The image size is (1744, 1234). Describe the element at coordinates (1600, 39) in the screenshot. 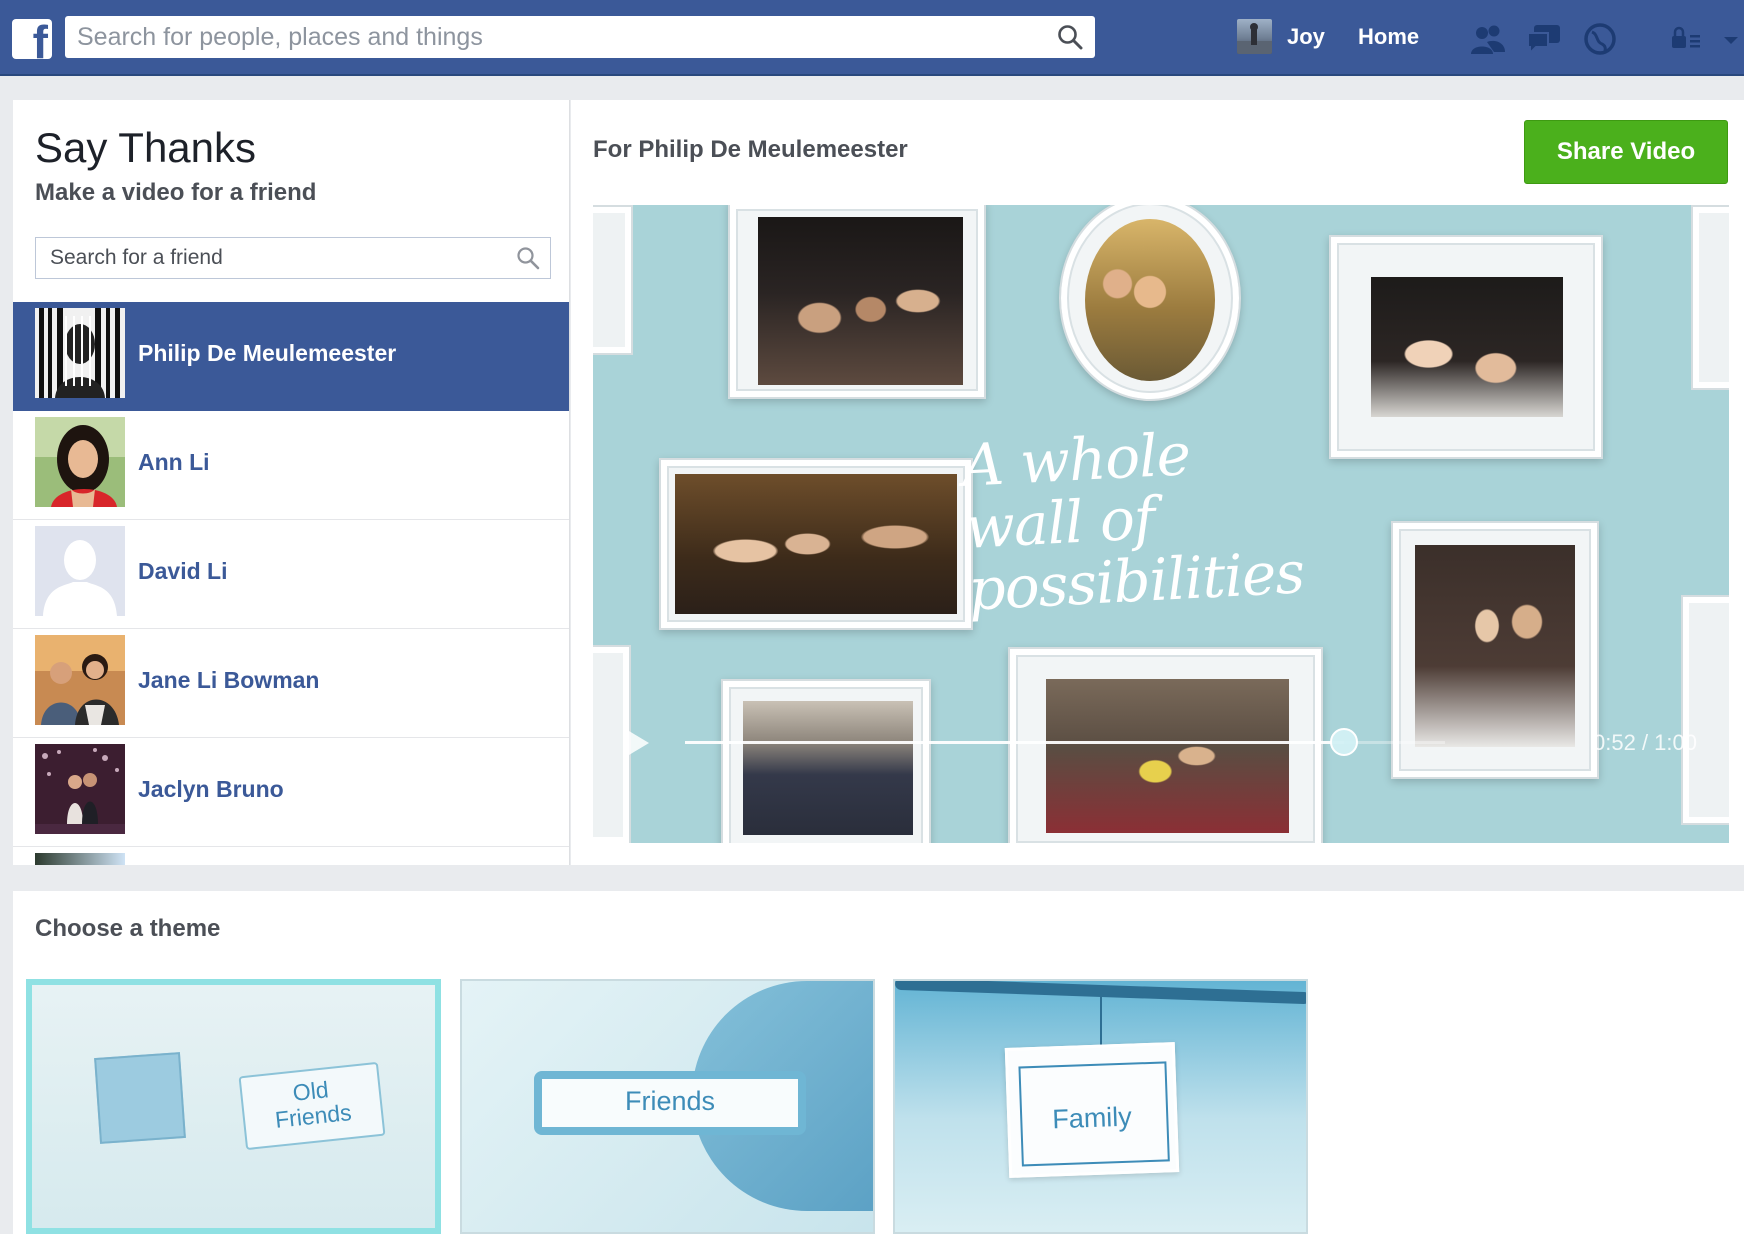

I see `notifications-icon` at that location.